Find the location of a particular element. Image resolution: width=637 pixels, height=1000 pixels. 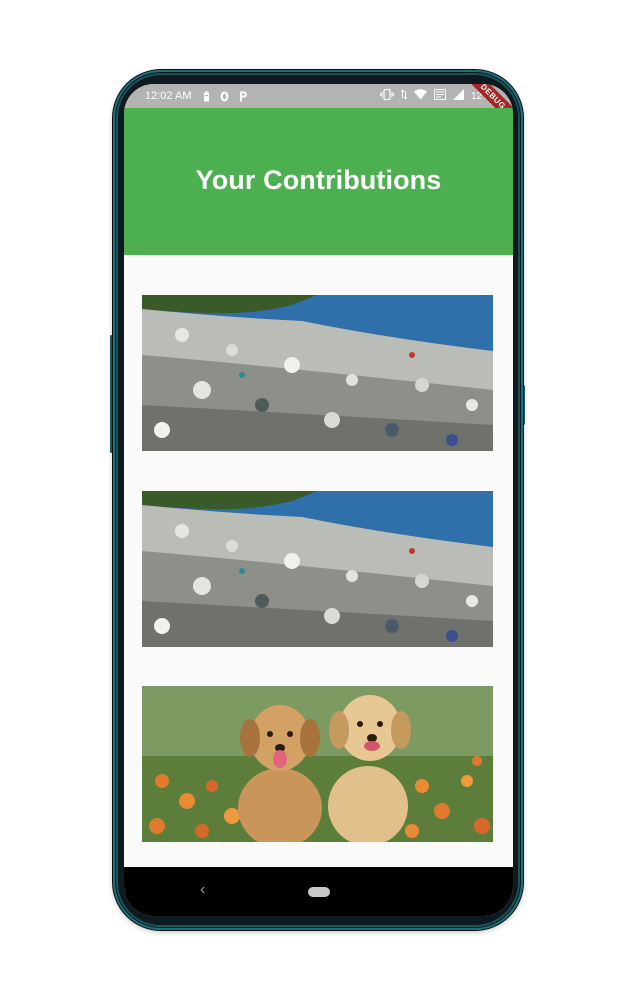

status-time: 12:02 AM is located at coordinates (168, 96).